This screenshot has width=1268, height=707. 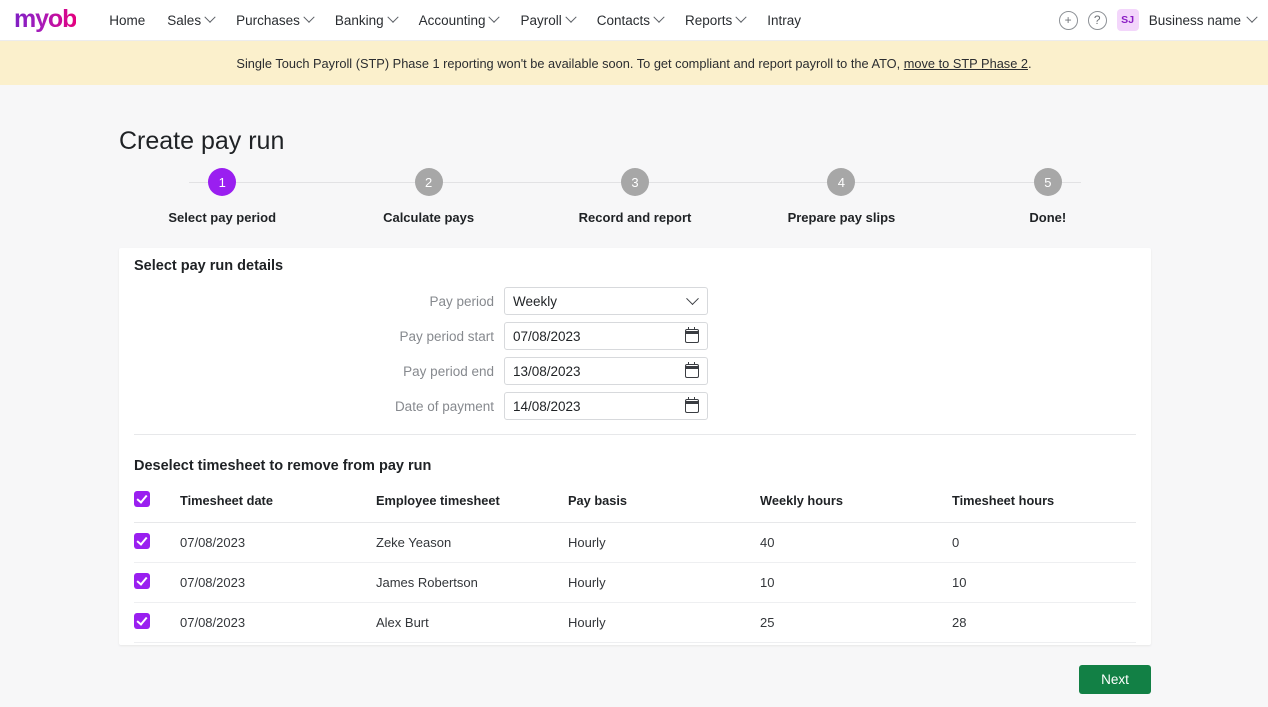 I want to click on cell-timesheet-hours: 0, so click(x=1044, y=542).